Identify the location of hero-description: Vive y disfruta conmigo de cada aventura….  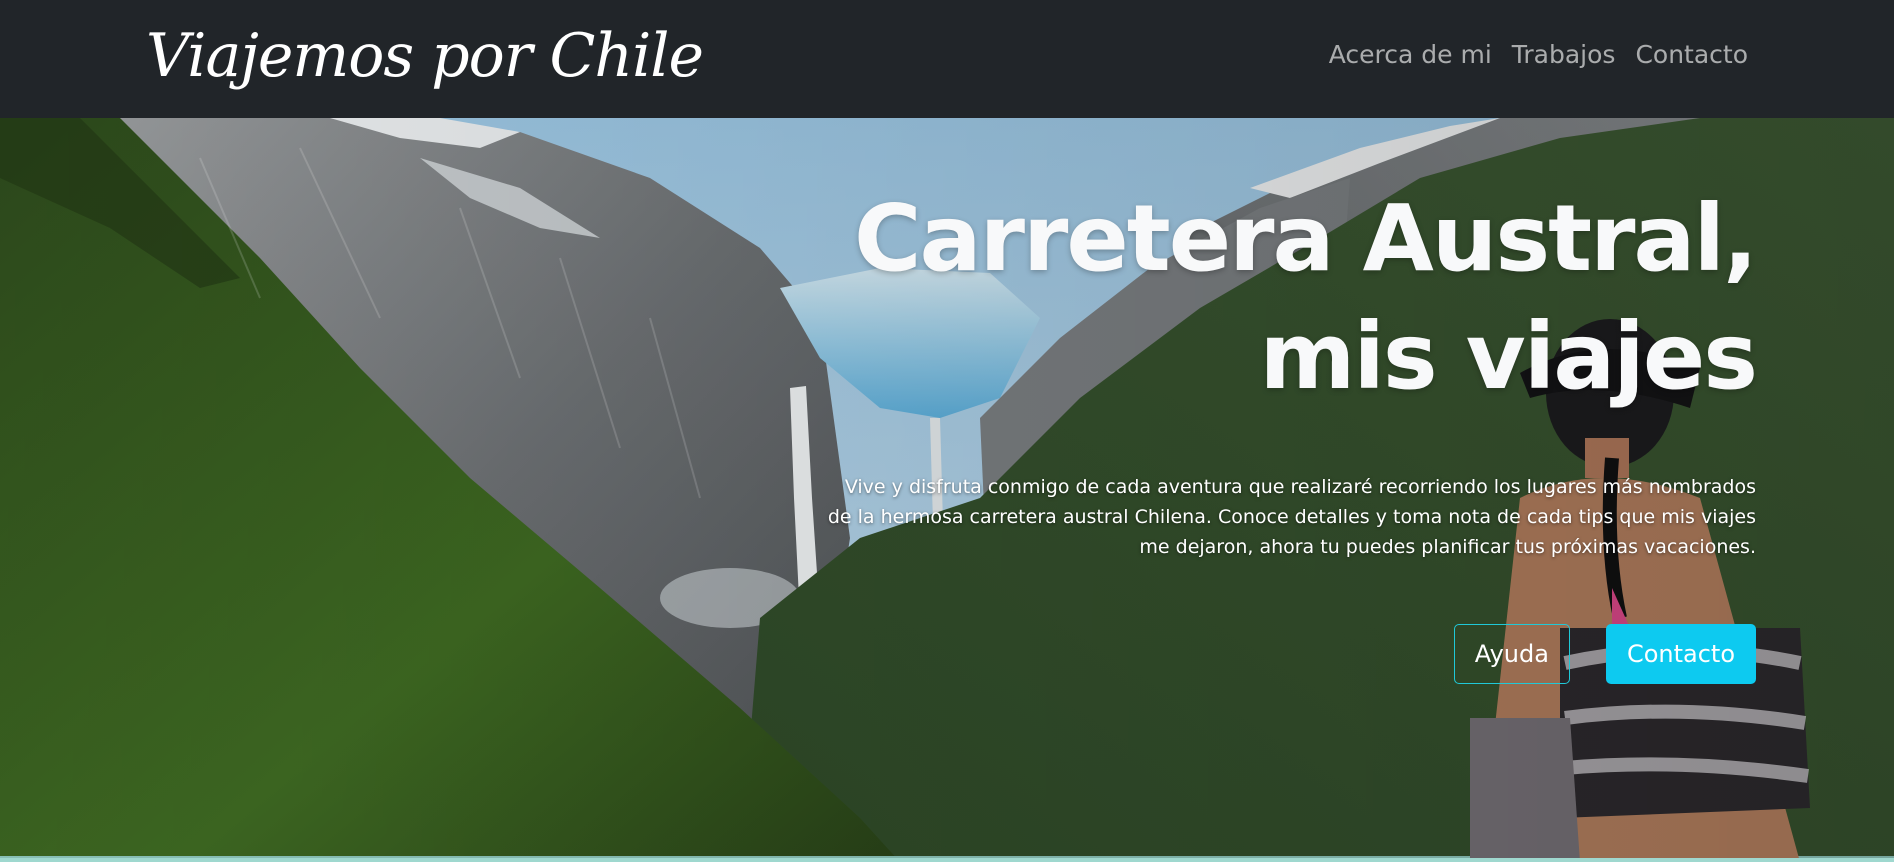
(1291, 517).